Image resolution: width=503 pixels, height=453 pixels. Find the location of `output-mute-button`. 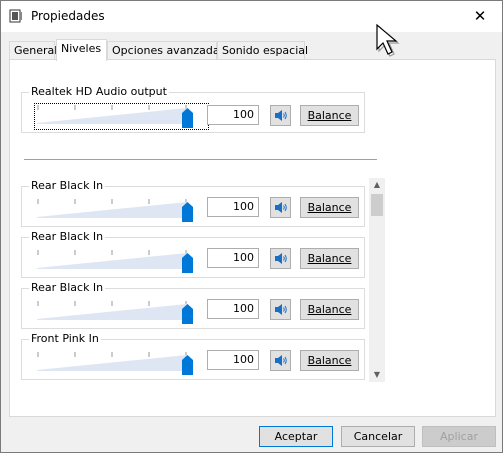

output-mute-button is located at coordinates (280, 115).